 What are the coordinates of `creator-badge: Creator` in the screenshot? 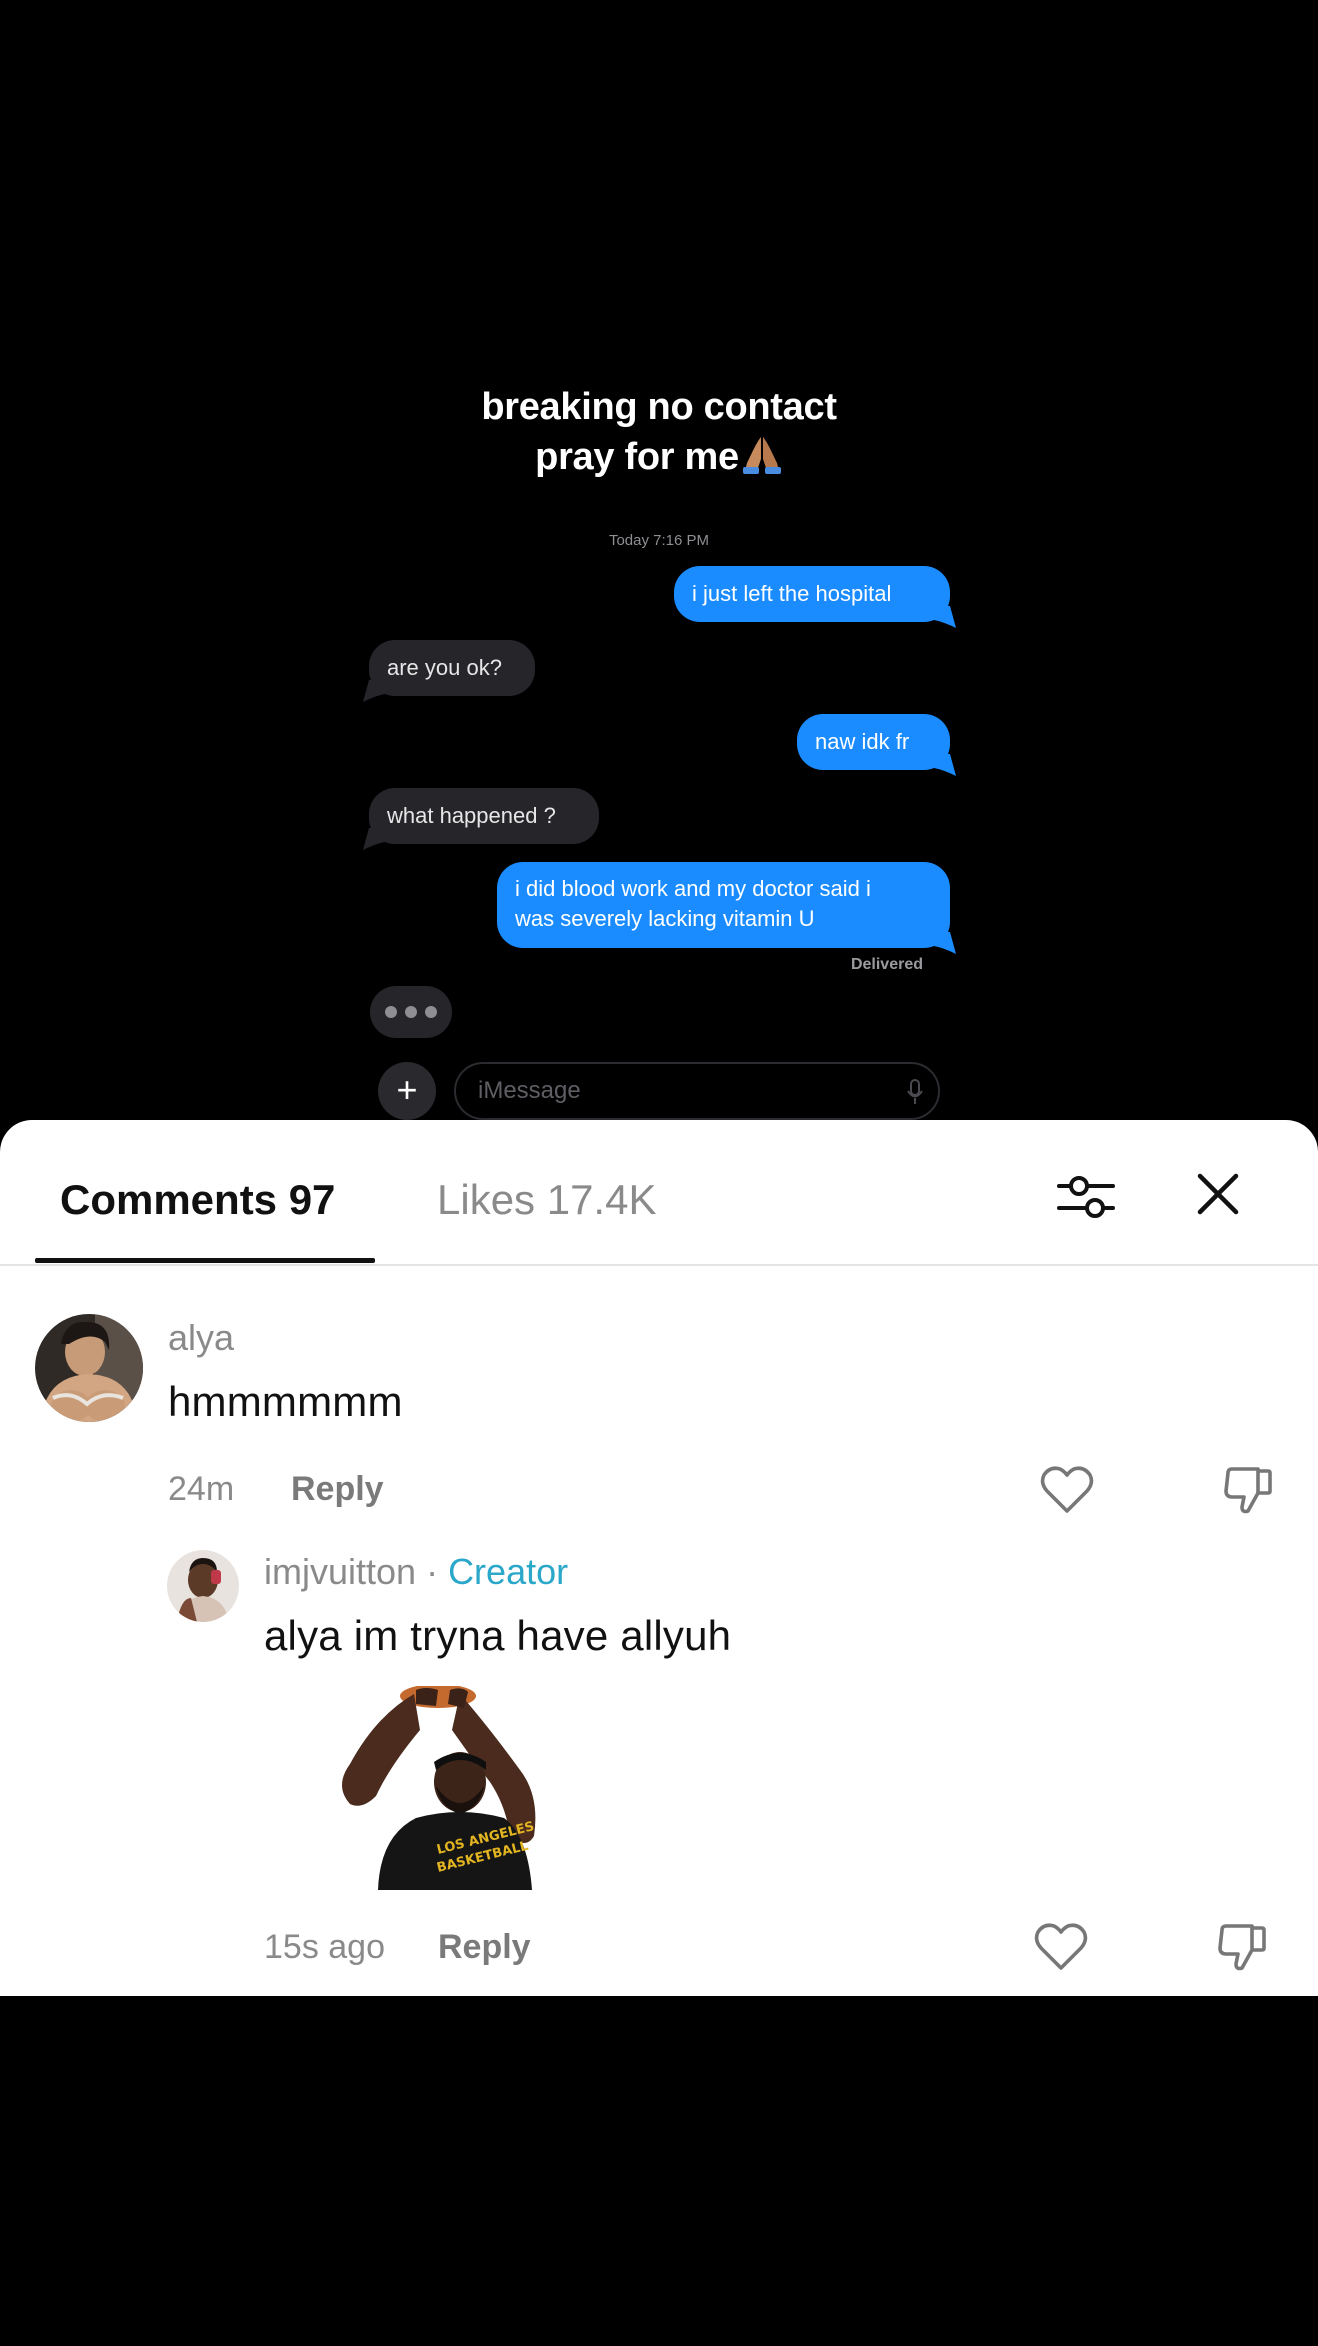 It's located at (508, 1571).